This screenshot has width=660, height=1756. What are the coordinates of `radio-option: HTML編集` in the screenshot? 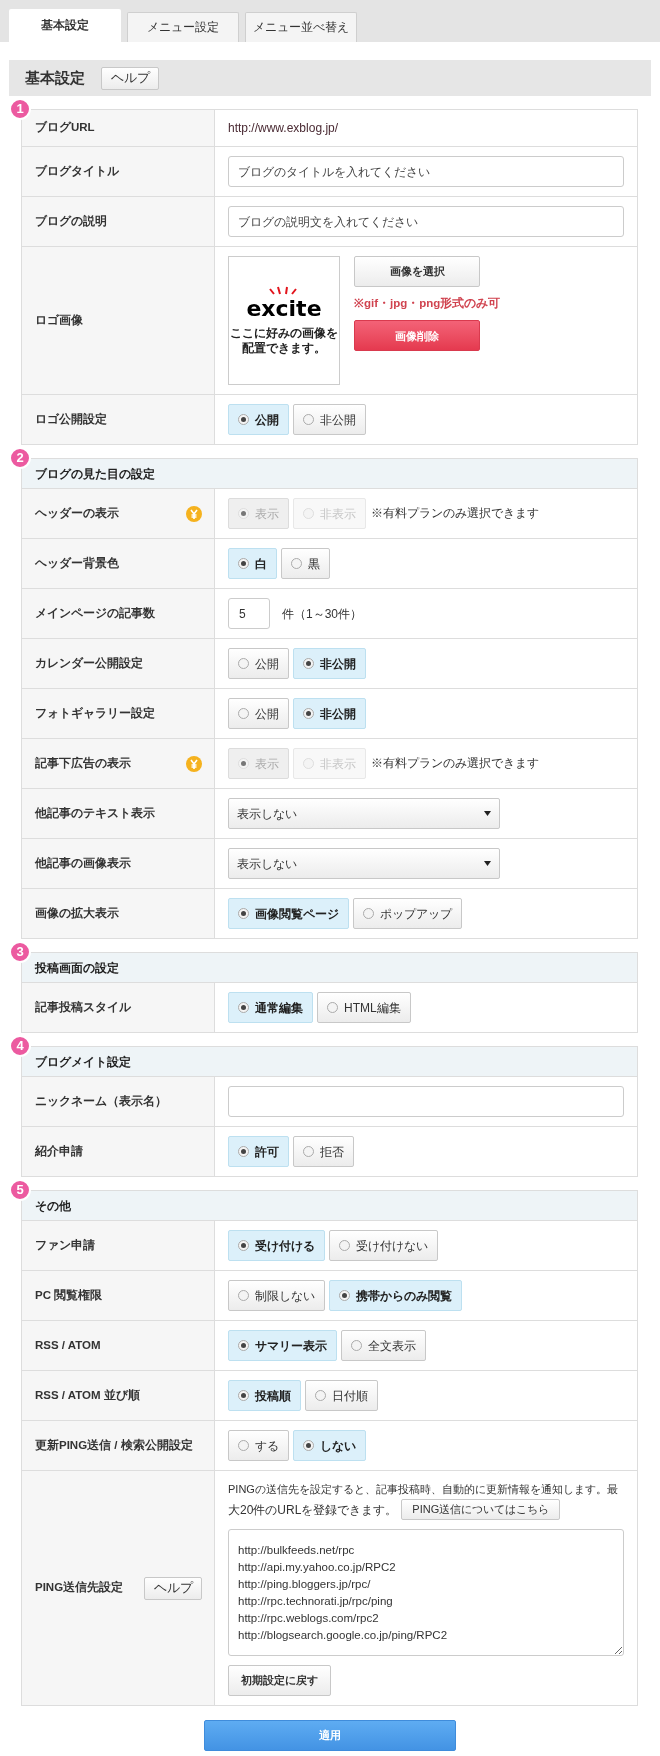 It's located at (364, 1007).